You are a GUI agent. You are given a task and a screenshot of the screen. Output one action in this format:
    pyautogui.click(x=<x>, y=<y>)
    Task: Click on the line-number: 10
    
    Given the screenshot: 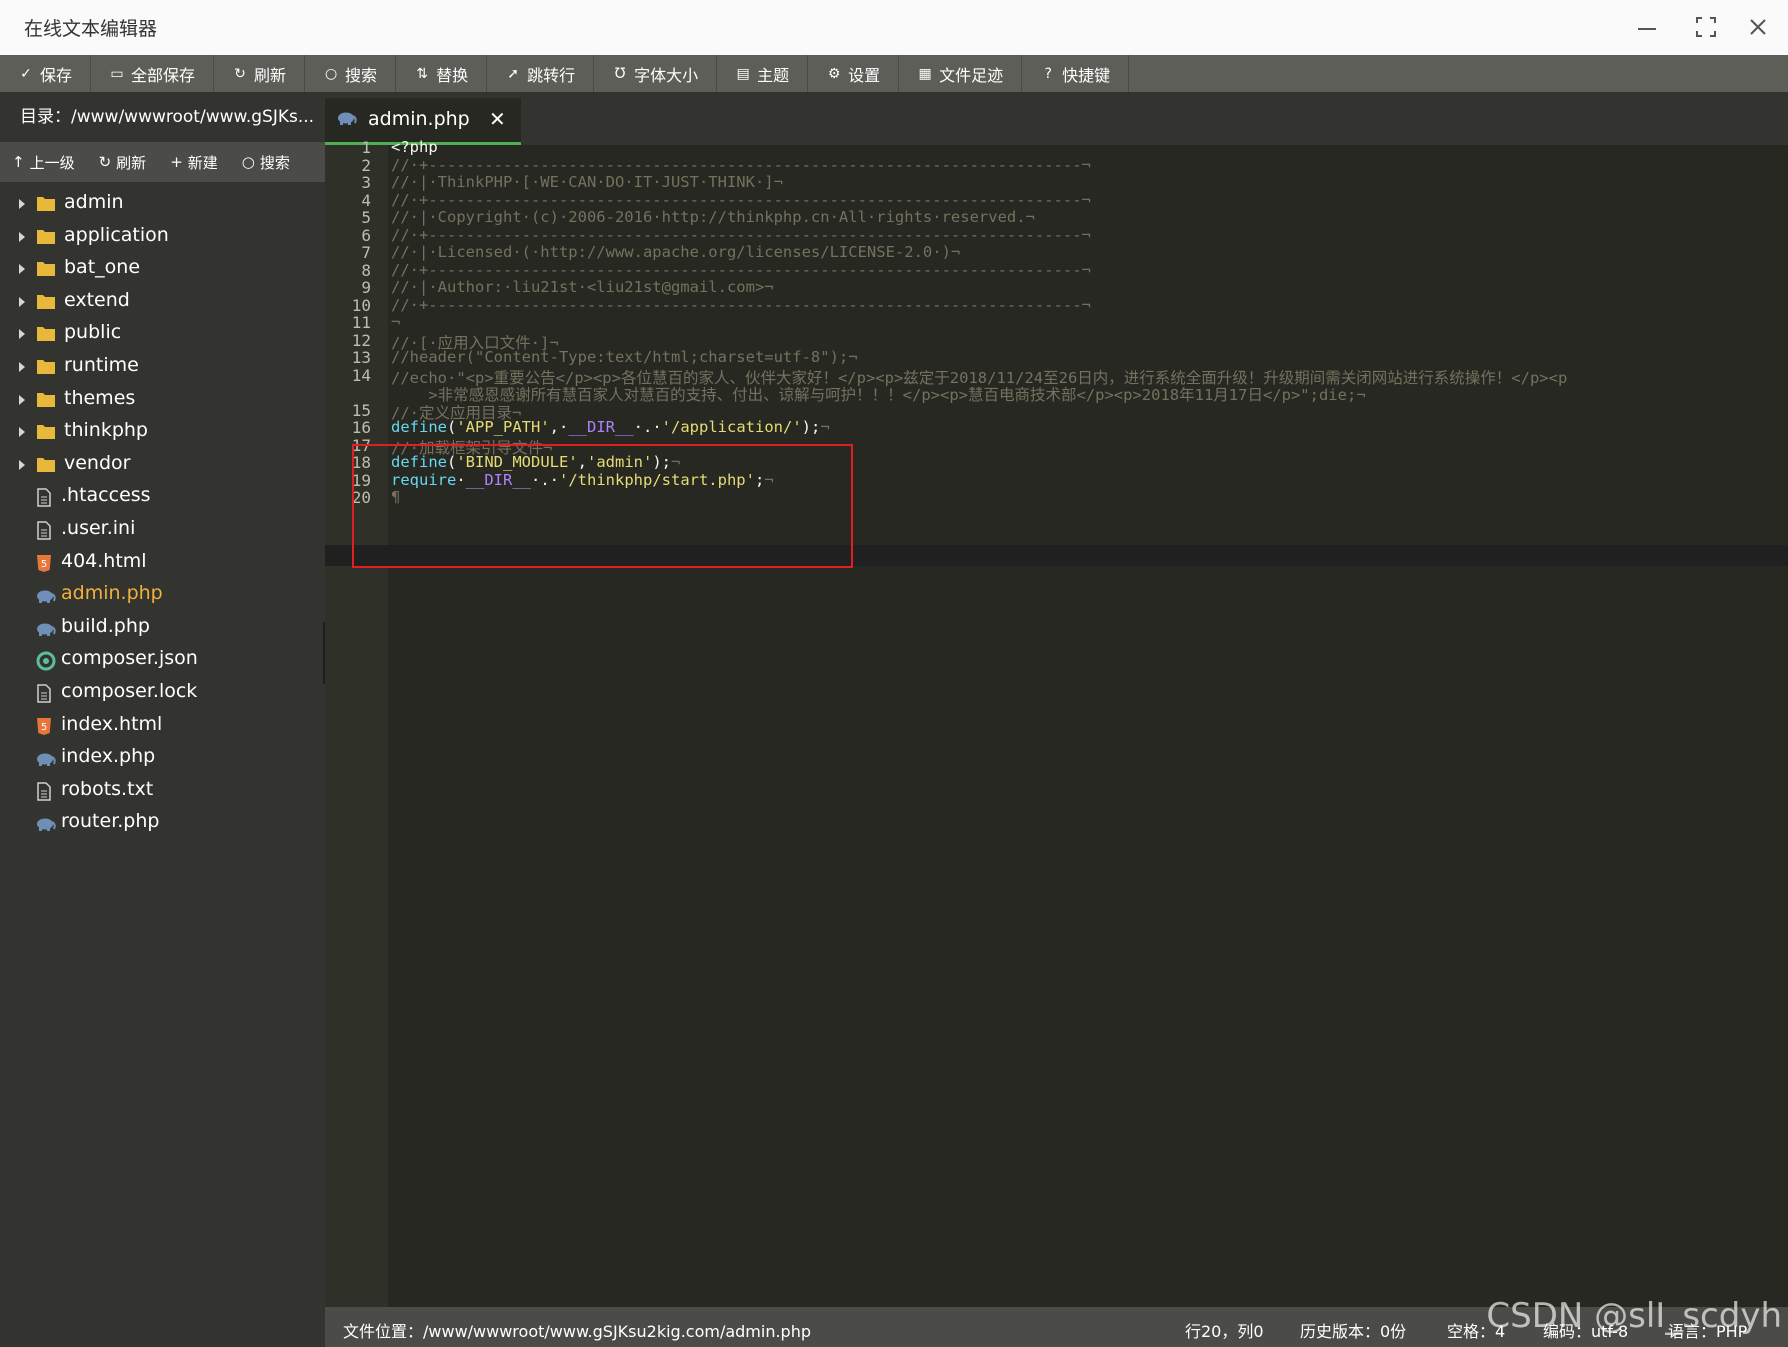 What is the action you would take?
    pyautogui.click(x=361, y=305)
    